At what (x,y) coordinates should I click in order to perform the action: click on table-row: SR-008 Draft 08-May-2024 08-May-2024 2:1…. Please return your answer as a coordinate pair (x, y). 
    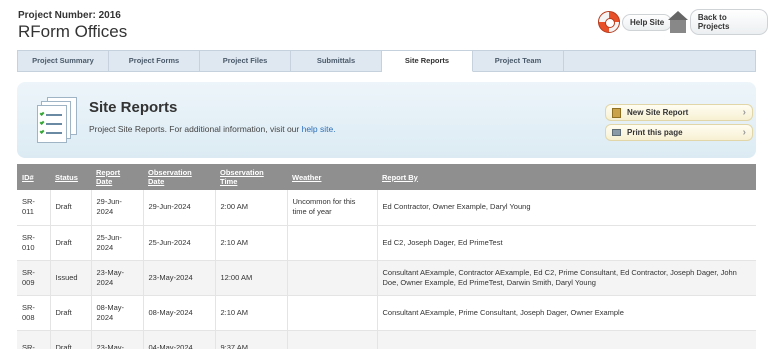
    Looking at the image, I should click on (386, 312).